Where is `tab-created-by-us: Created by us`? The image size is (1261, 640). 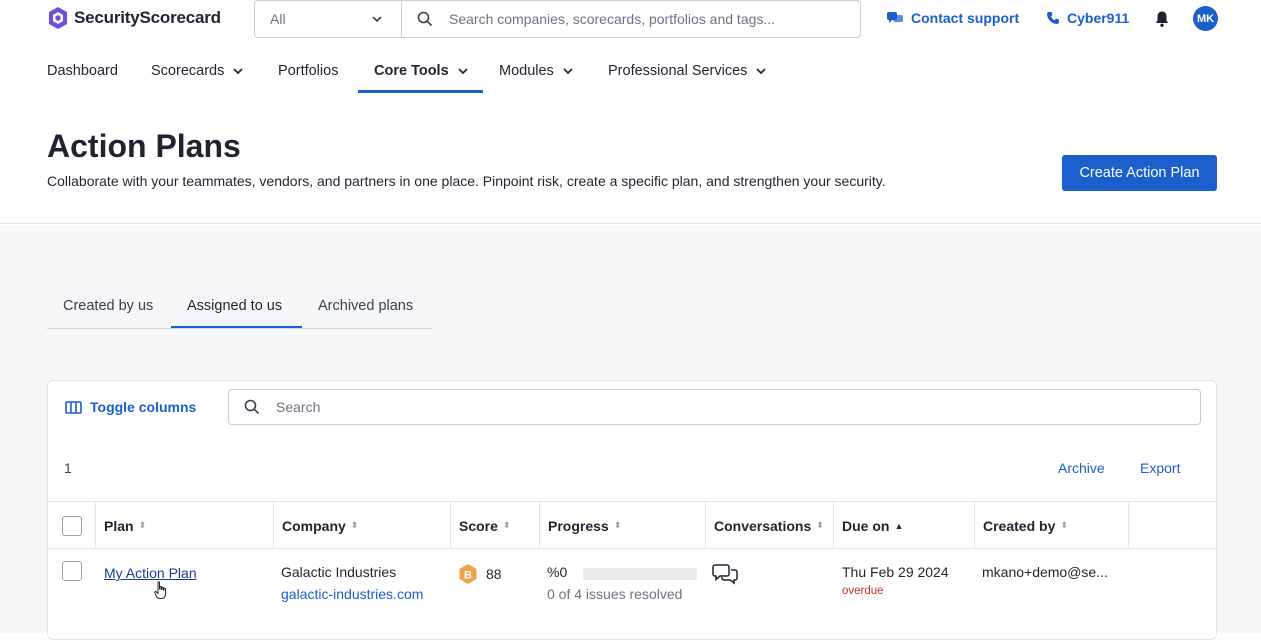
tab-created-by-us: Created by us is located at coordinates (108, 306).